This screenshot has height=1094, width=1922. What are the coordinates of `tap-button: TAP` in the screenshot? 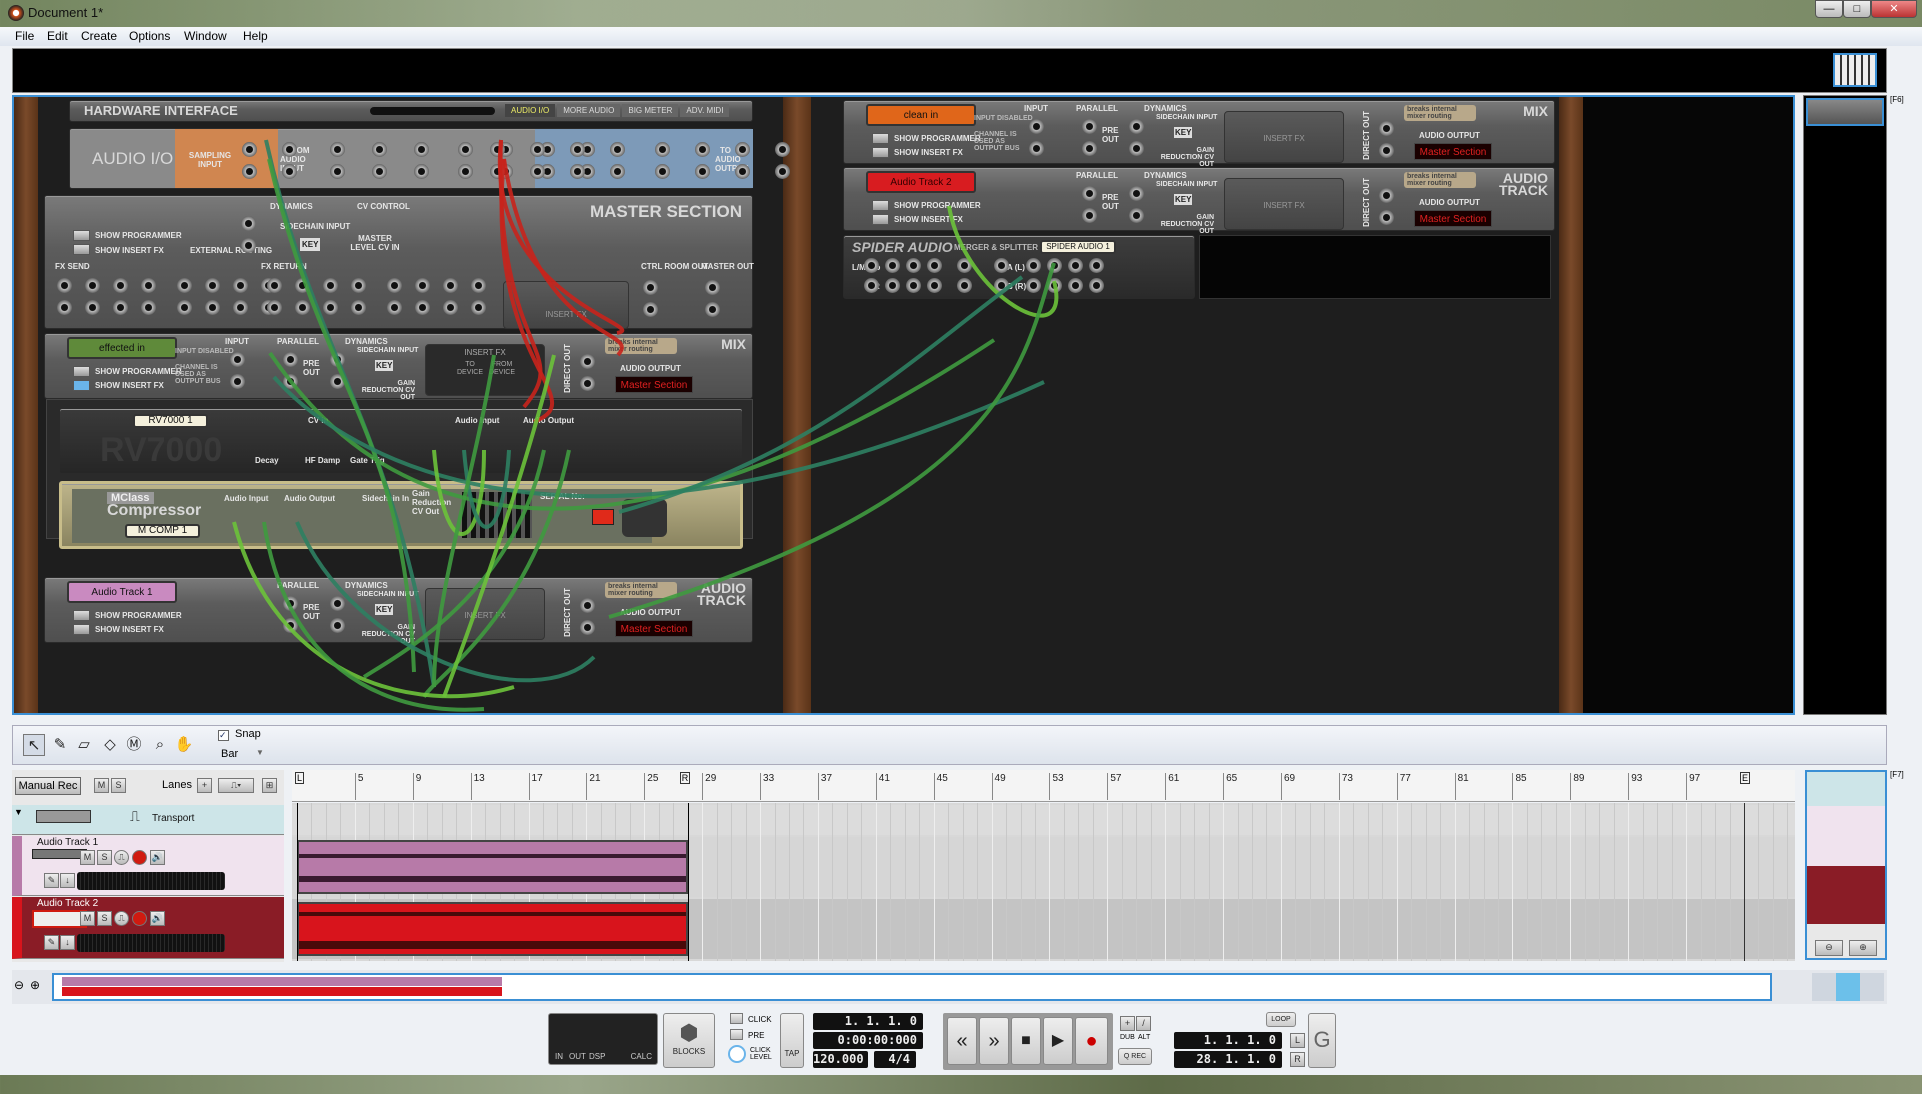 It's located at (792, 1040).